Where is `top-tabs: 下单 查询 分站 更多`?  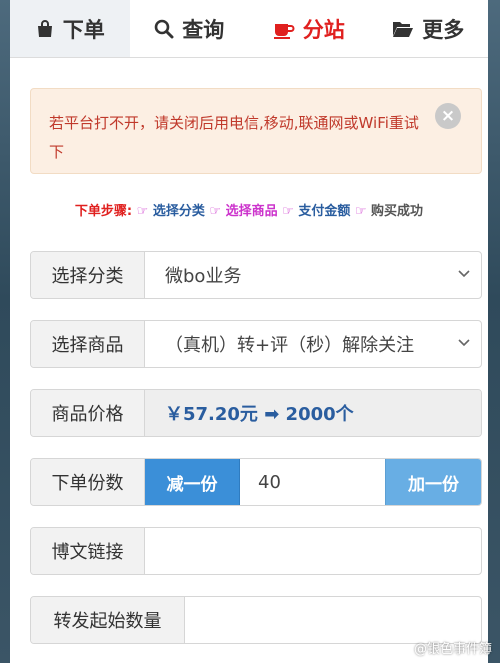 top-tabs: 下单 查询 分站 更多 is located at coordinates (249, 29).